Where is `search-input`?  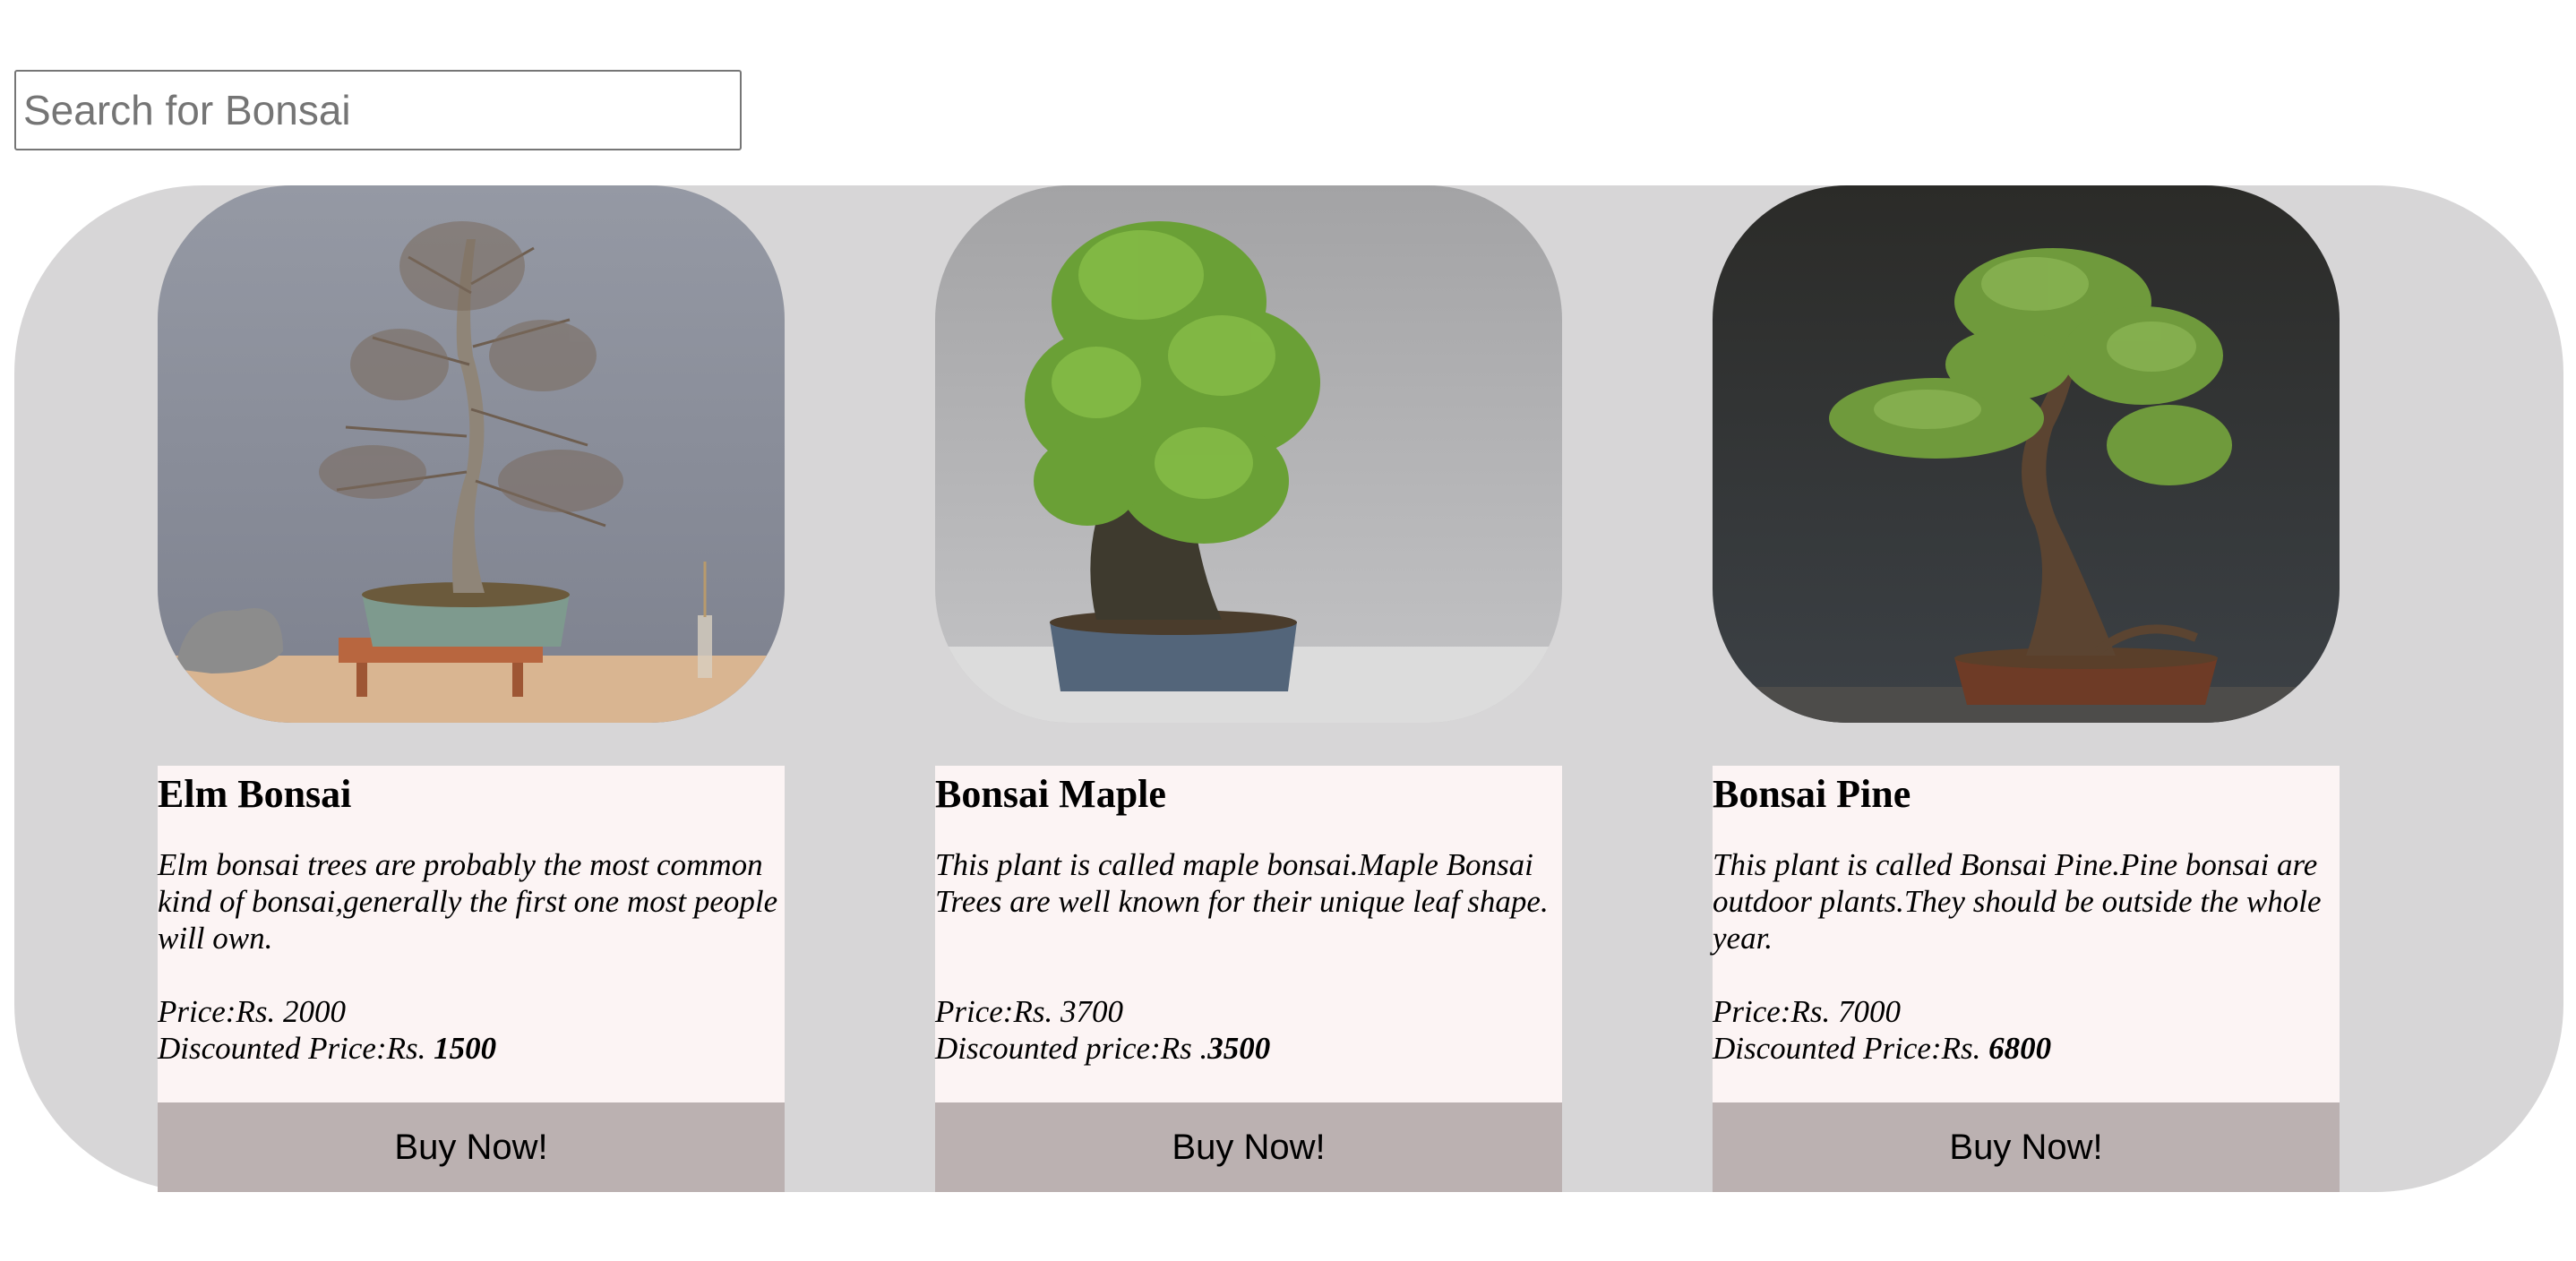 search-input is located at coordinates (378, 110).